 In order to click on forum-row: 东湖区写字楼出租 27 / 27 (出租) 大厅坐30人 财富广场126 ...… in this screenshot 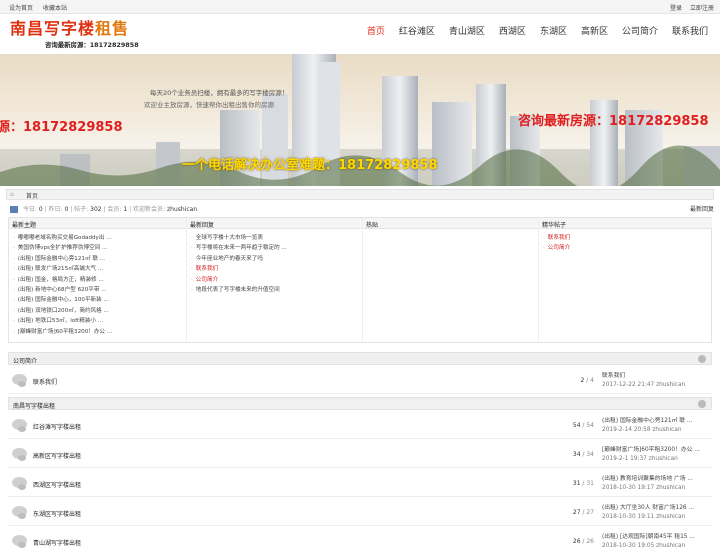, I will do `click(360, 512)`.